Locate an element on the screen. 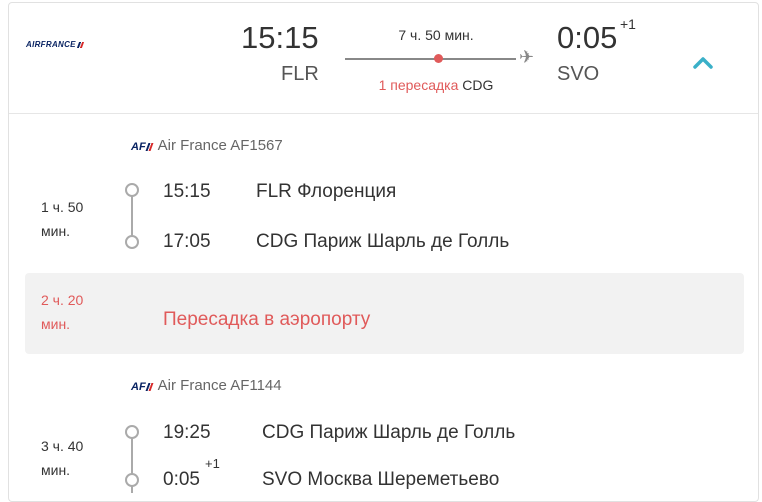 This screenshot has height=502, width=762. arrival-day-offset: +1 is located at coordinates (628, 24).